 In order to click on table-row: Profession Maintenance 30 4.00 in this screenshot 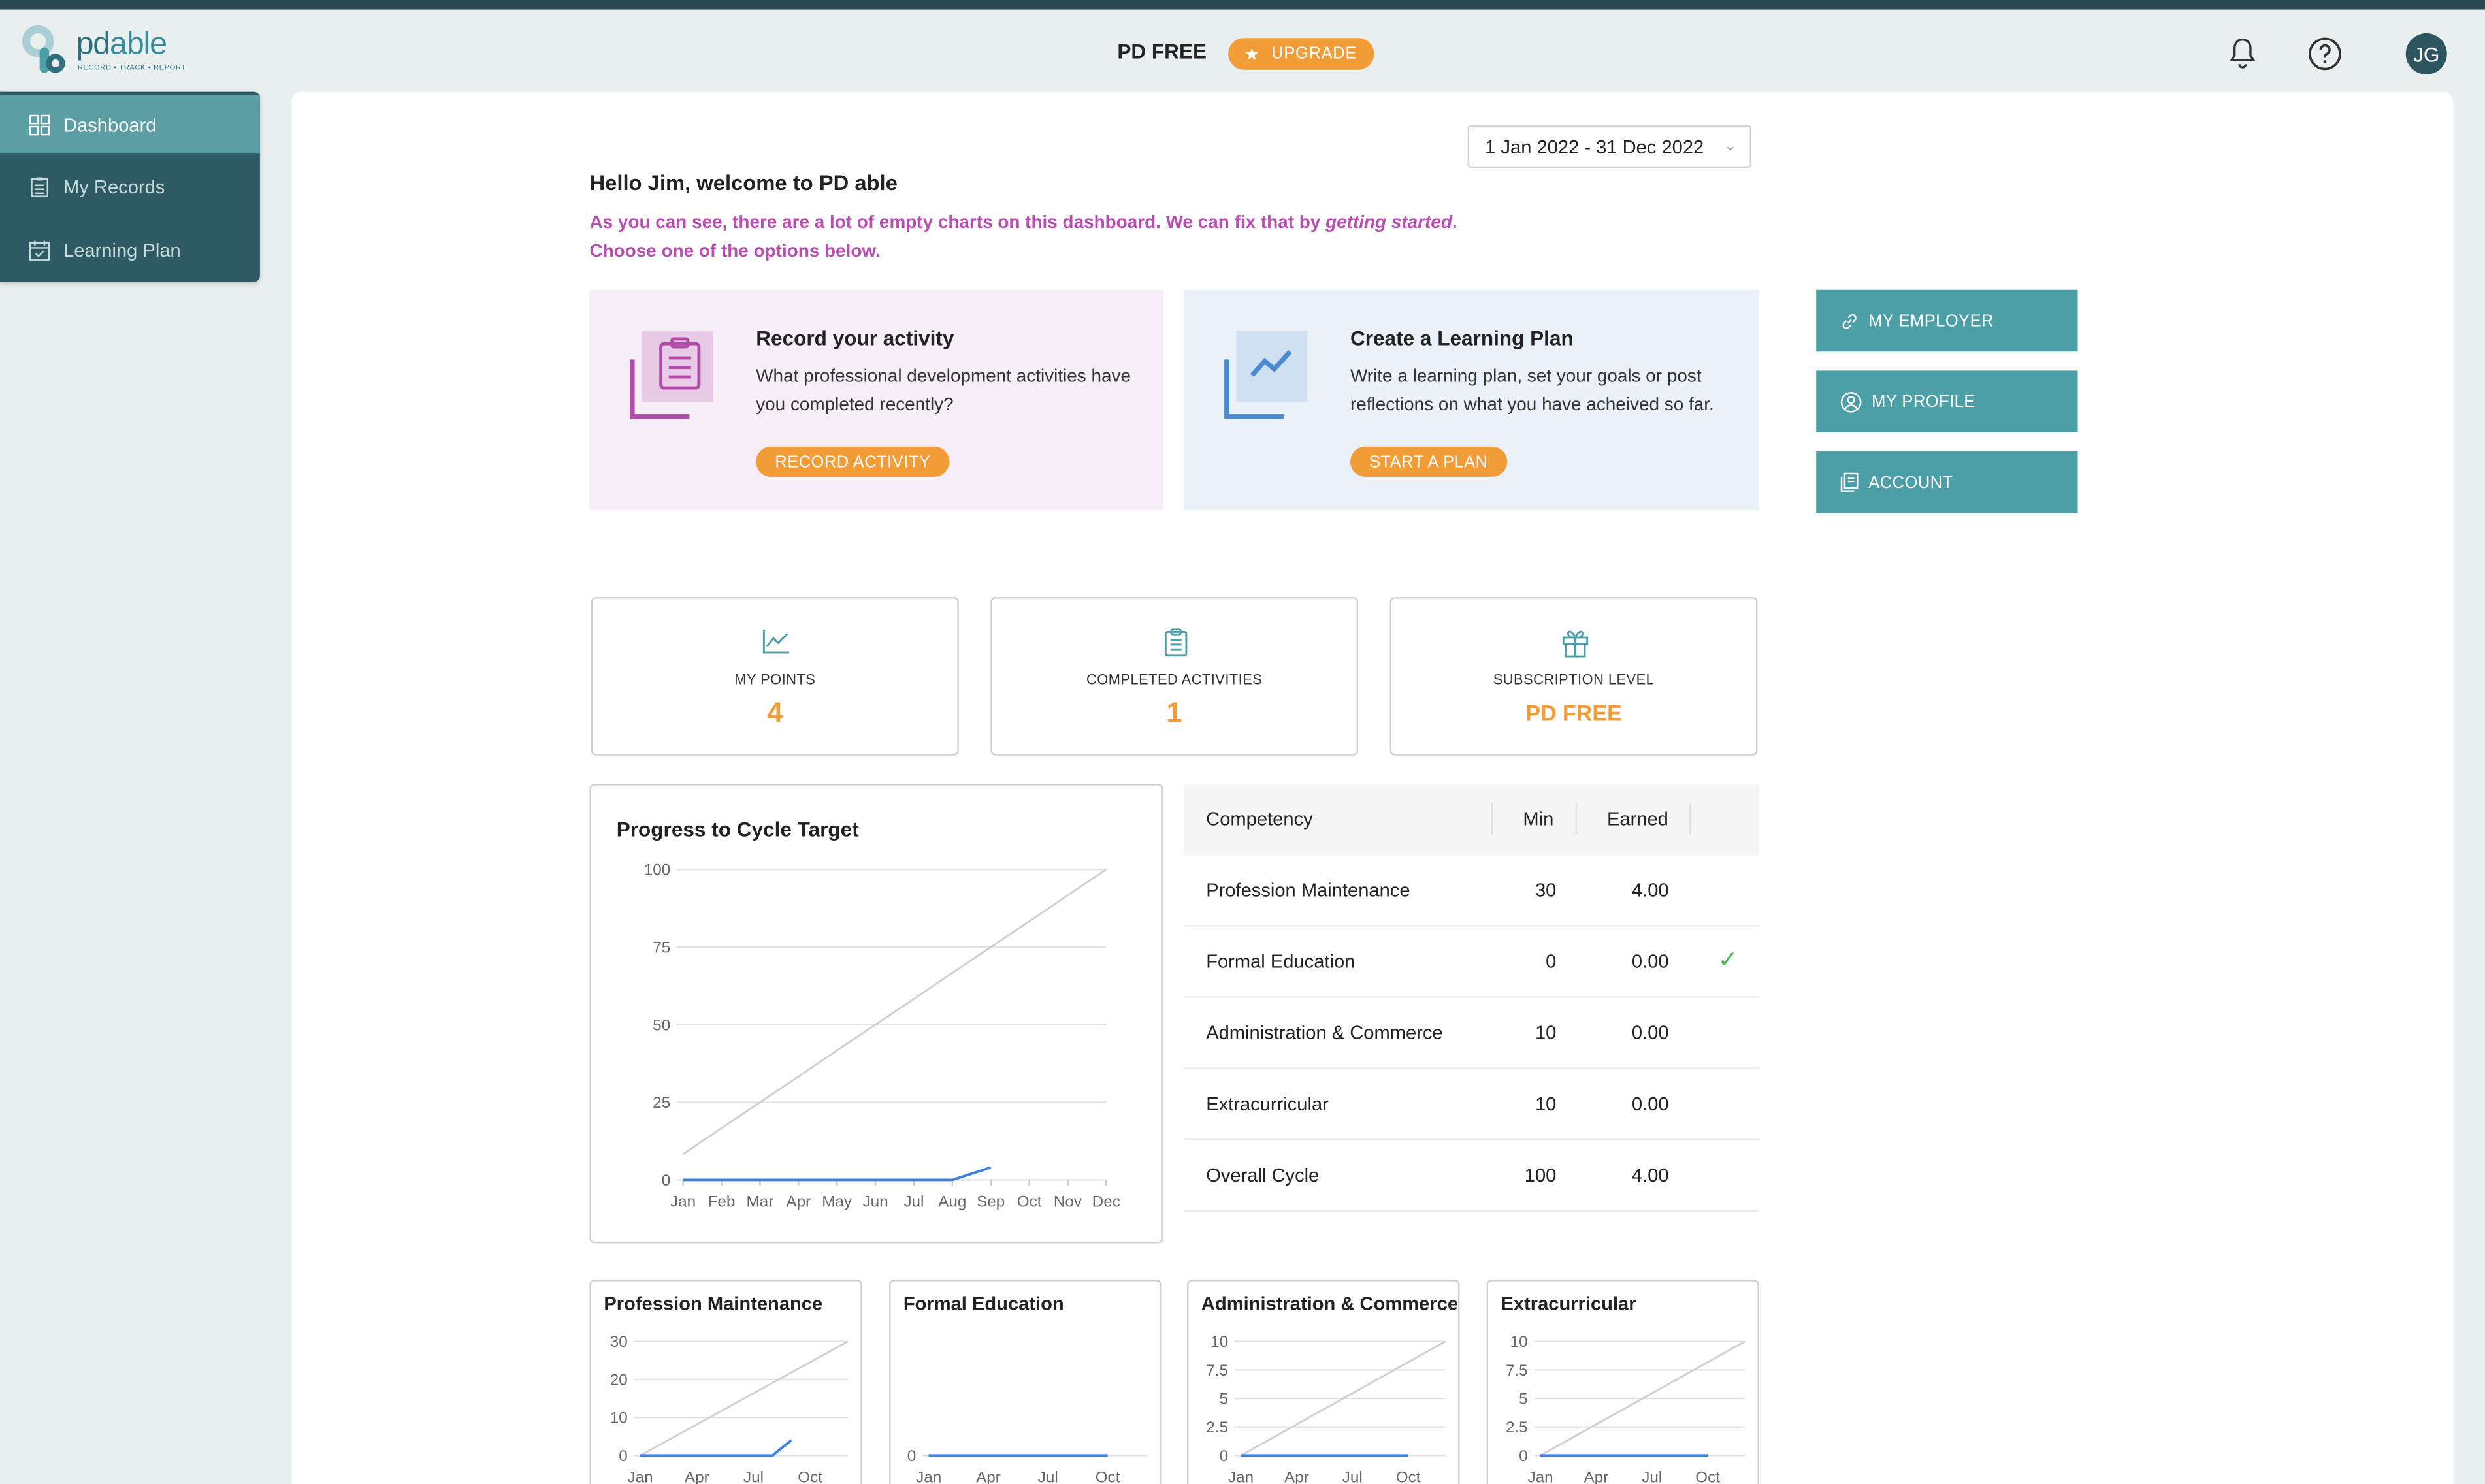, I will do `click(1471, 891)`.